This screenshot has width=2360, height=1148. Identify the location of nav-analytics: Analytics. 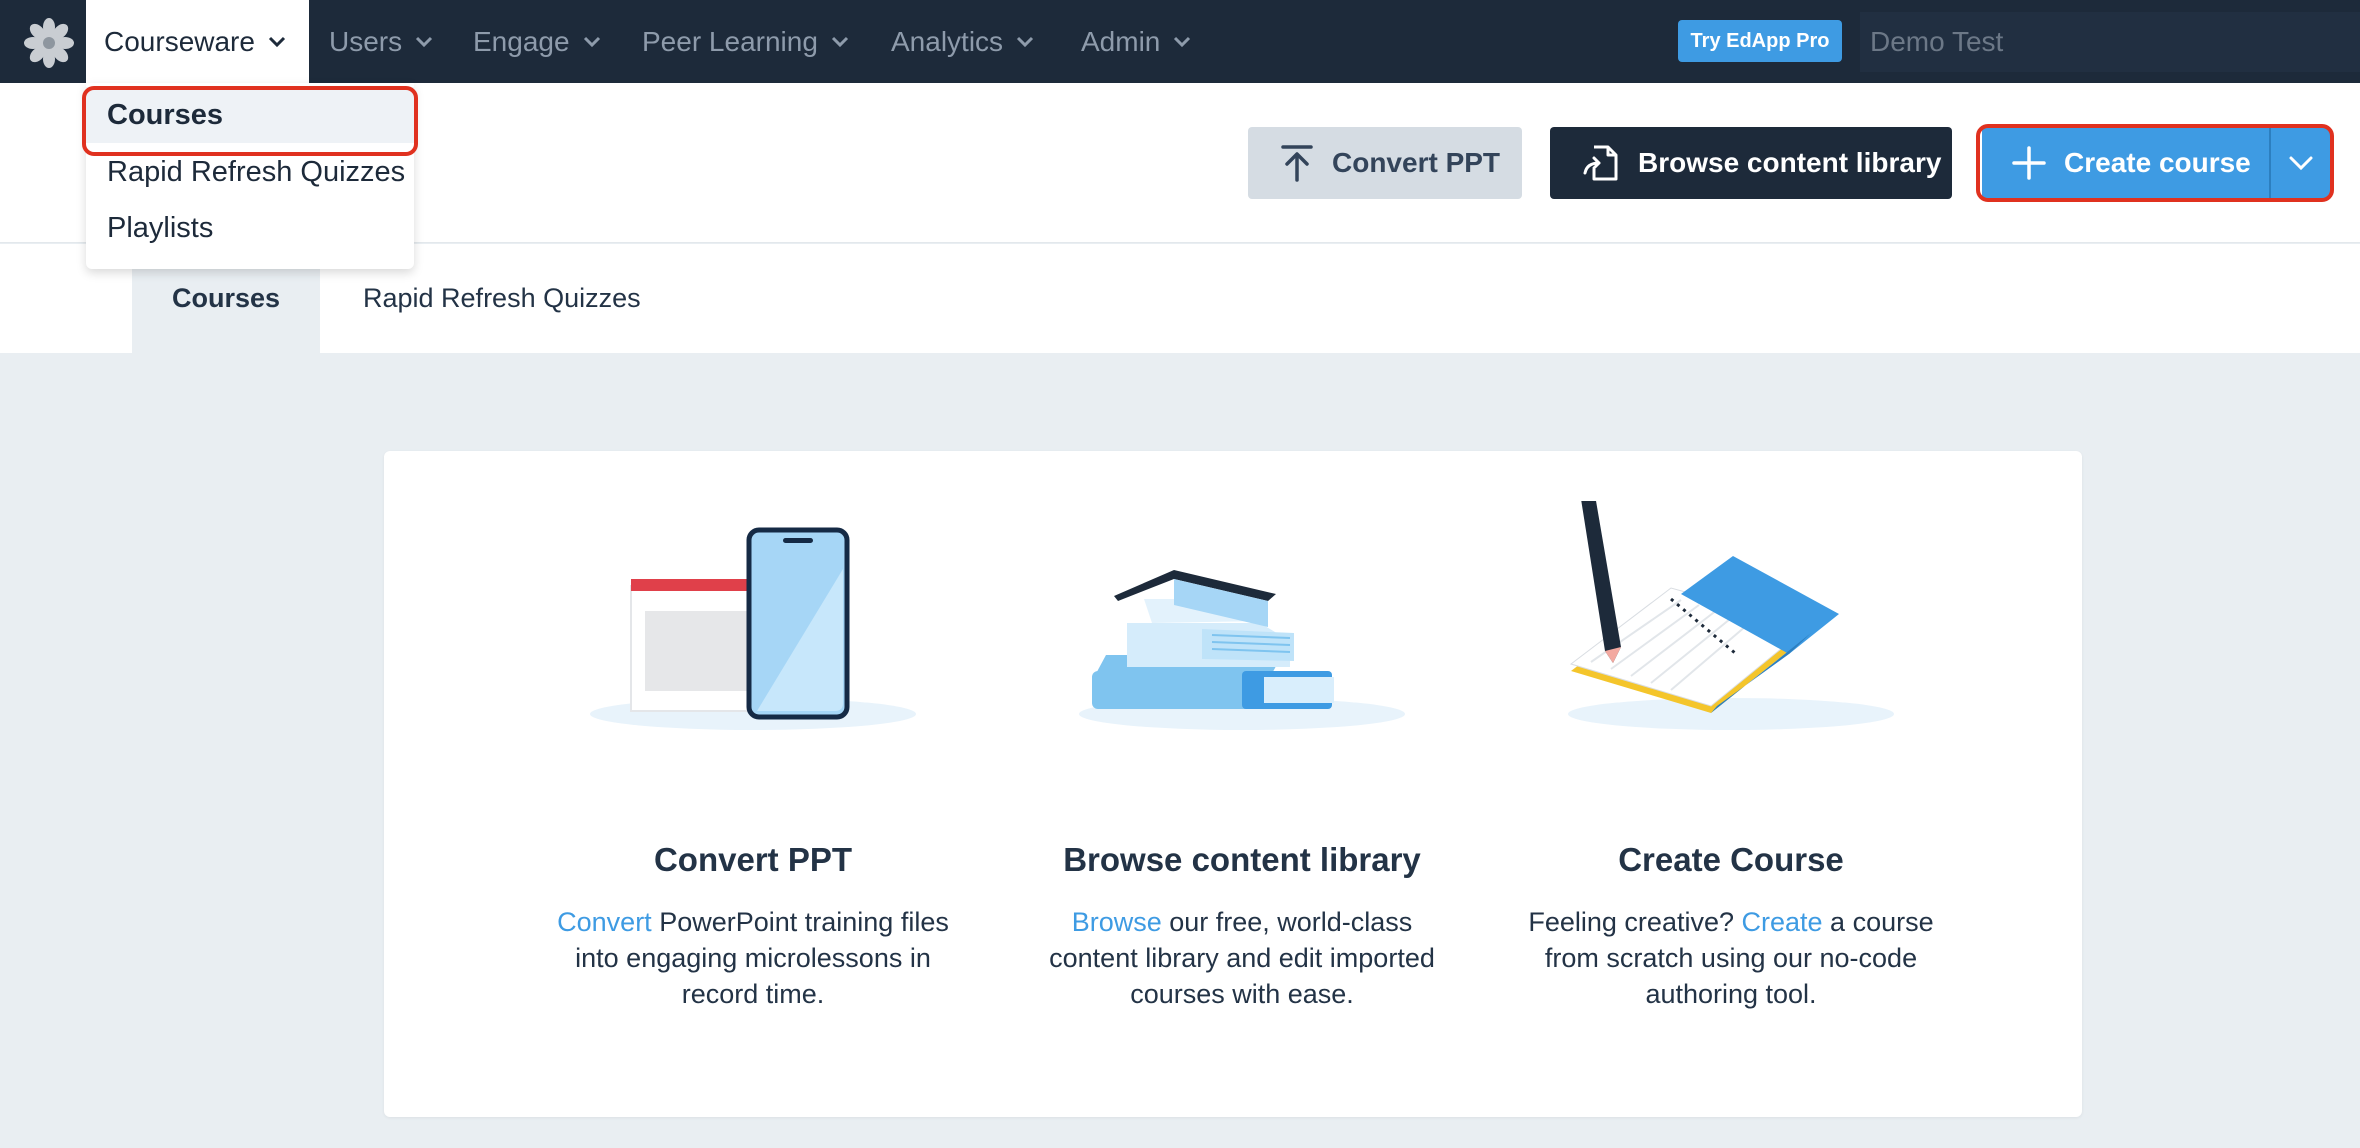
(963, 41).